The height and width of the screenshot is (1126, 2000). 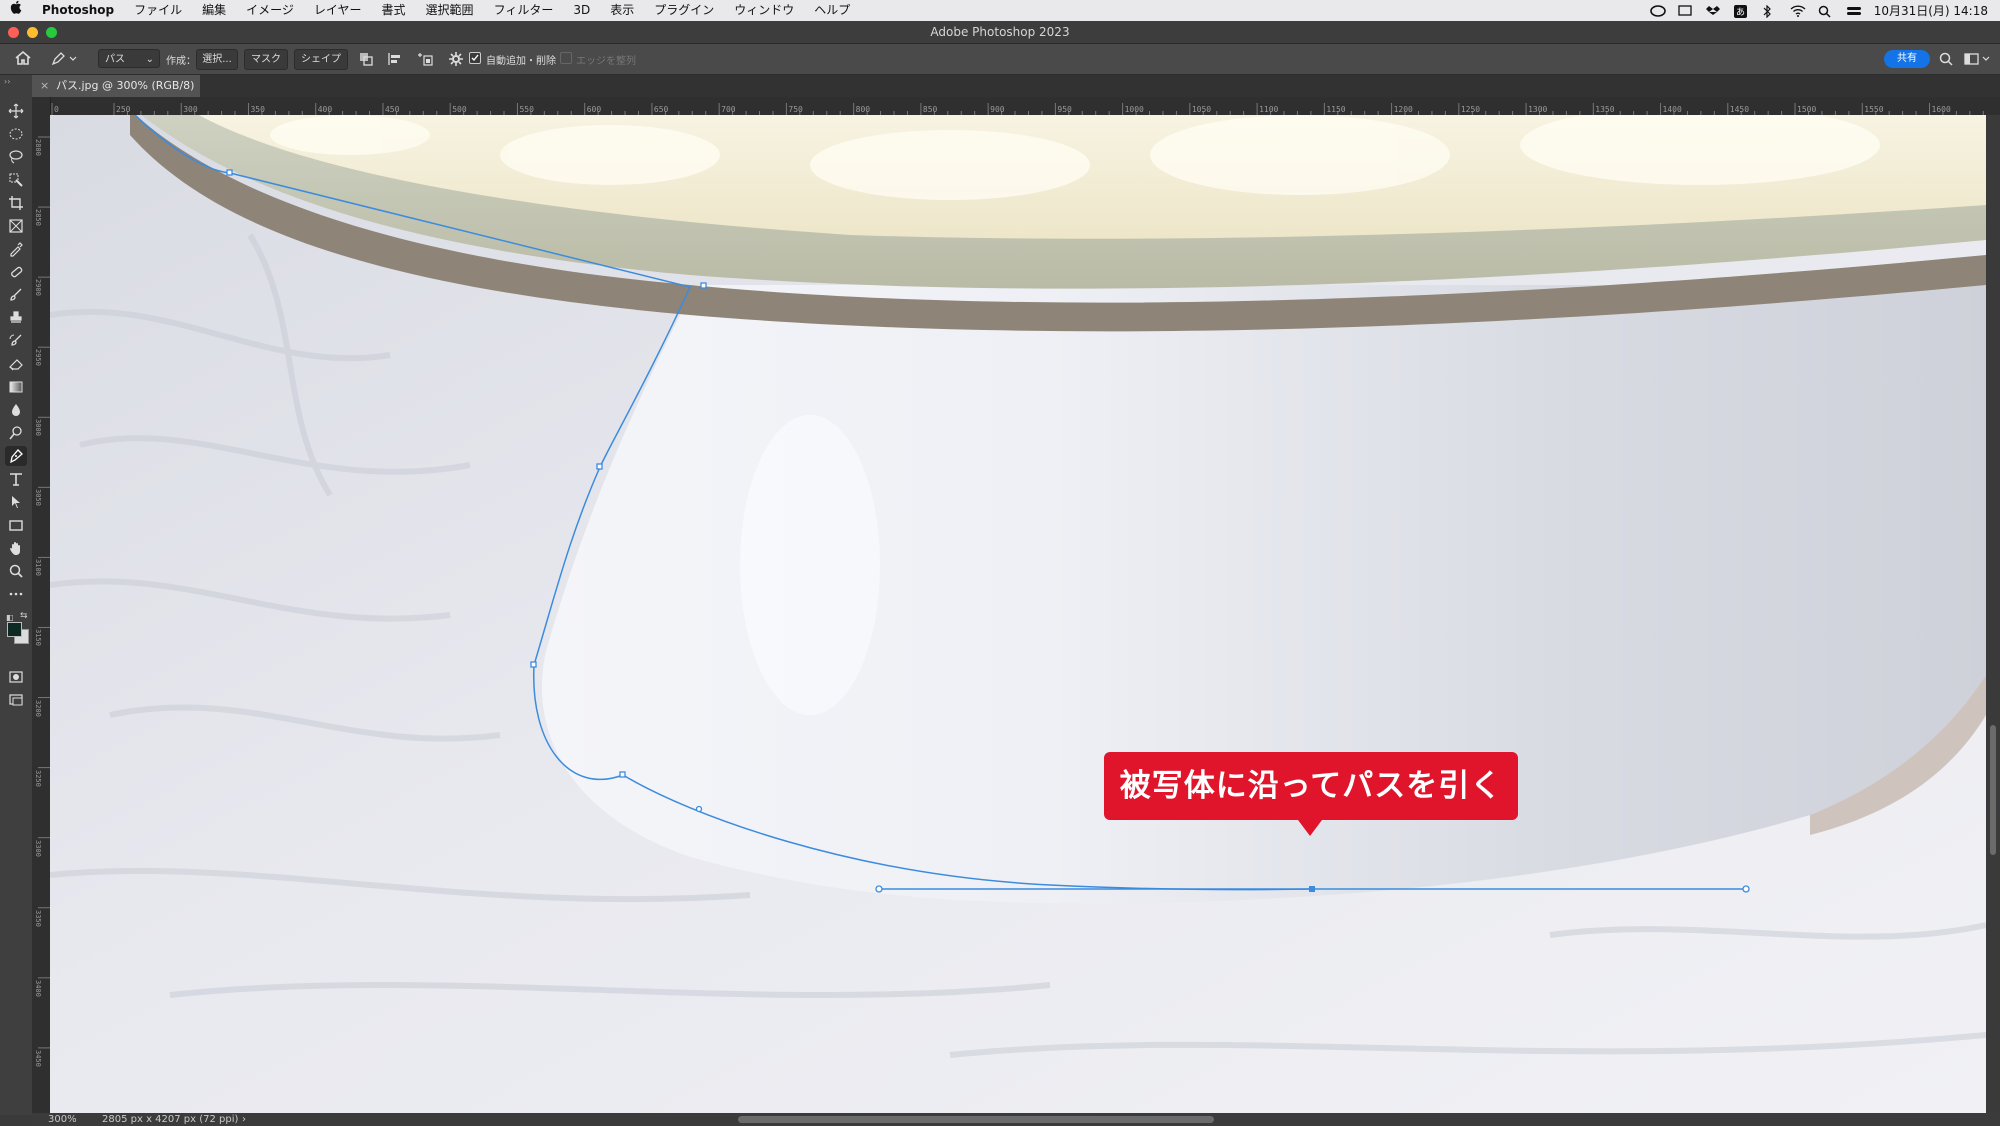 I want to click on status-bar: 300% 2805 px x 4207 px (72 ppi) ›, so click(x=1016, y=1119).